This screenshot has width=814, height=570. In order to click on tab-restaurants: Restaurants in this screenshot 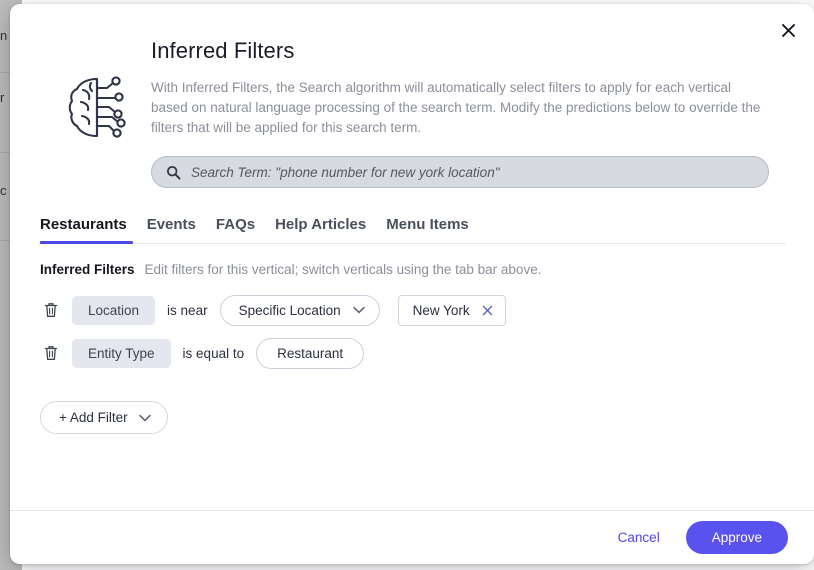, I will do `click(87, 230)`.